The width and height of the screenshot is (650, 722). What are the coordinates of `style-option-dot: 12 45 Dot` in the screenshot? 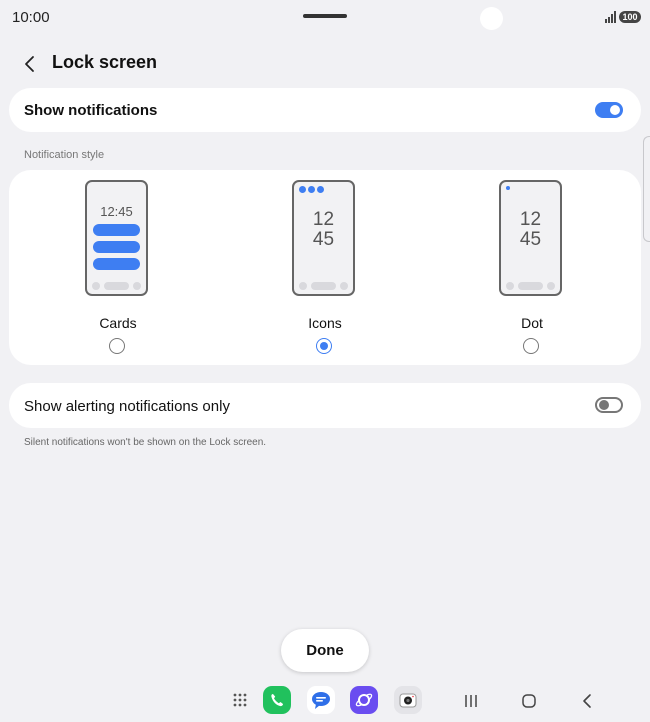 It's located at (532, 270).